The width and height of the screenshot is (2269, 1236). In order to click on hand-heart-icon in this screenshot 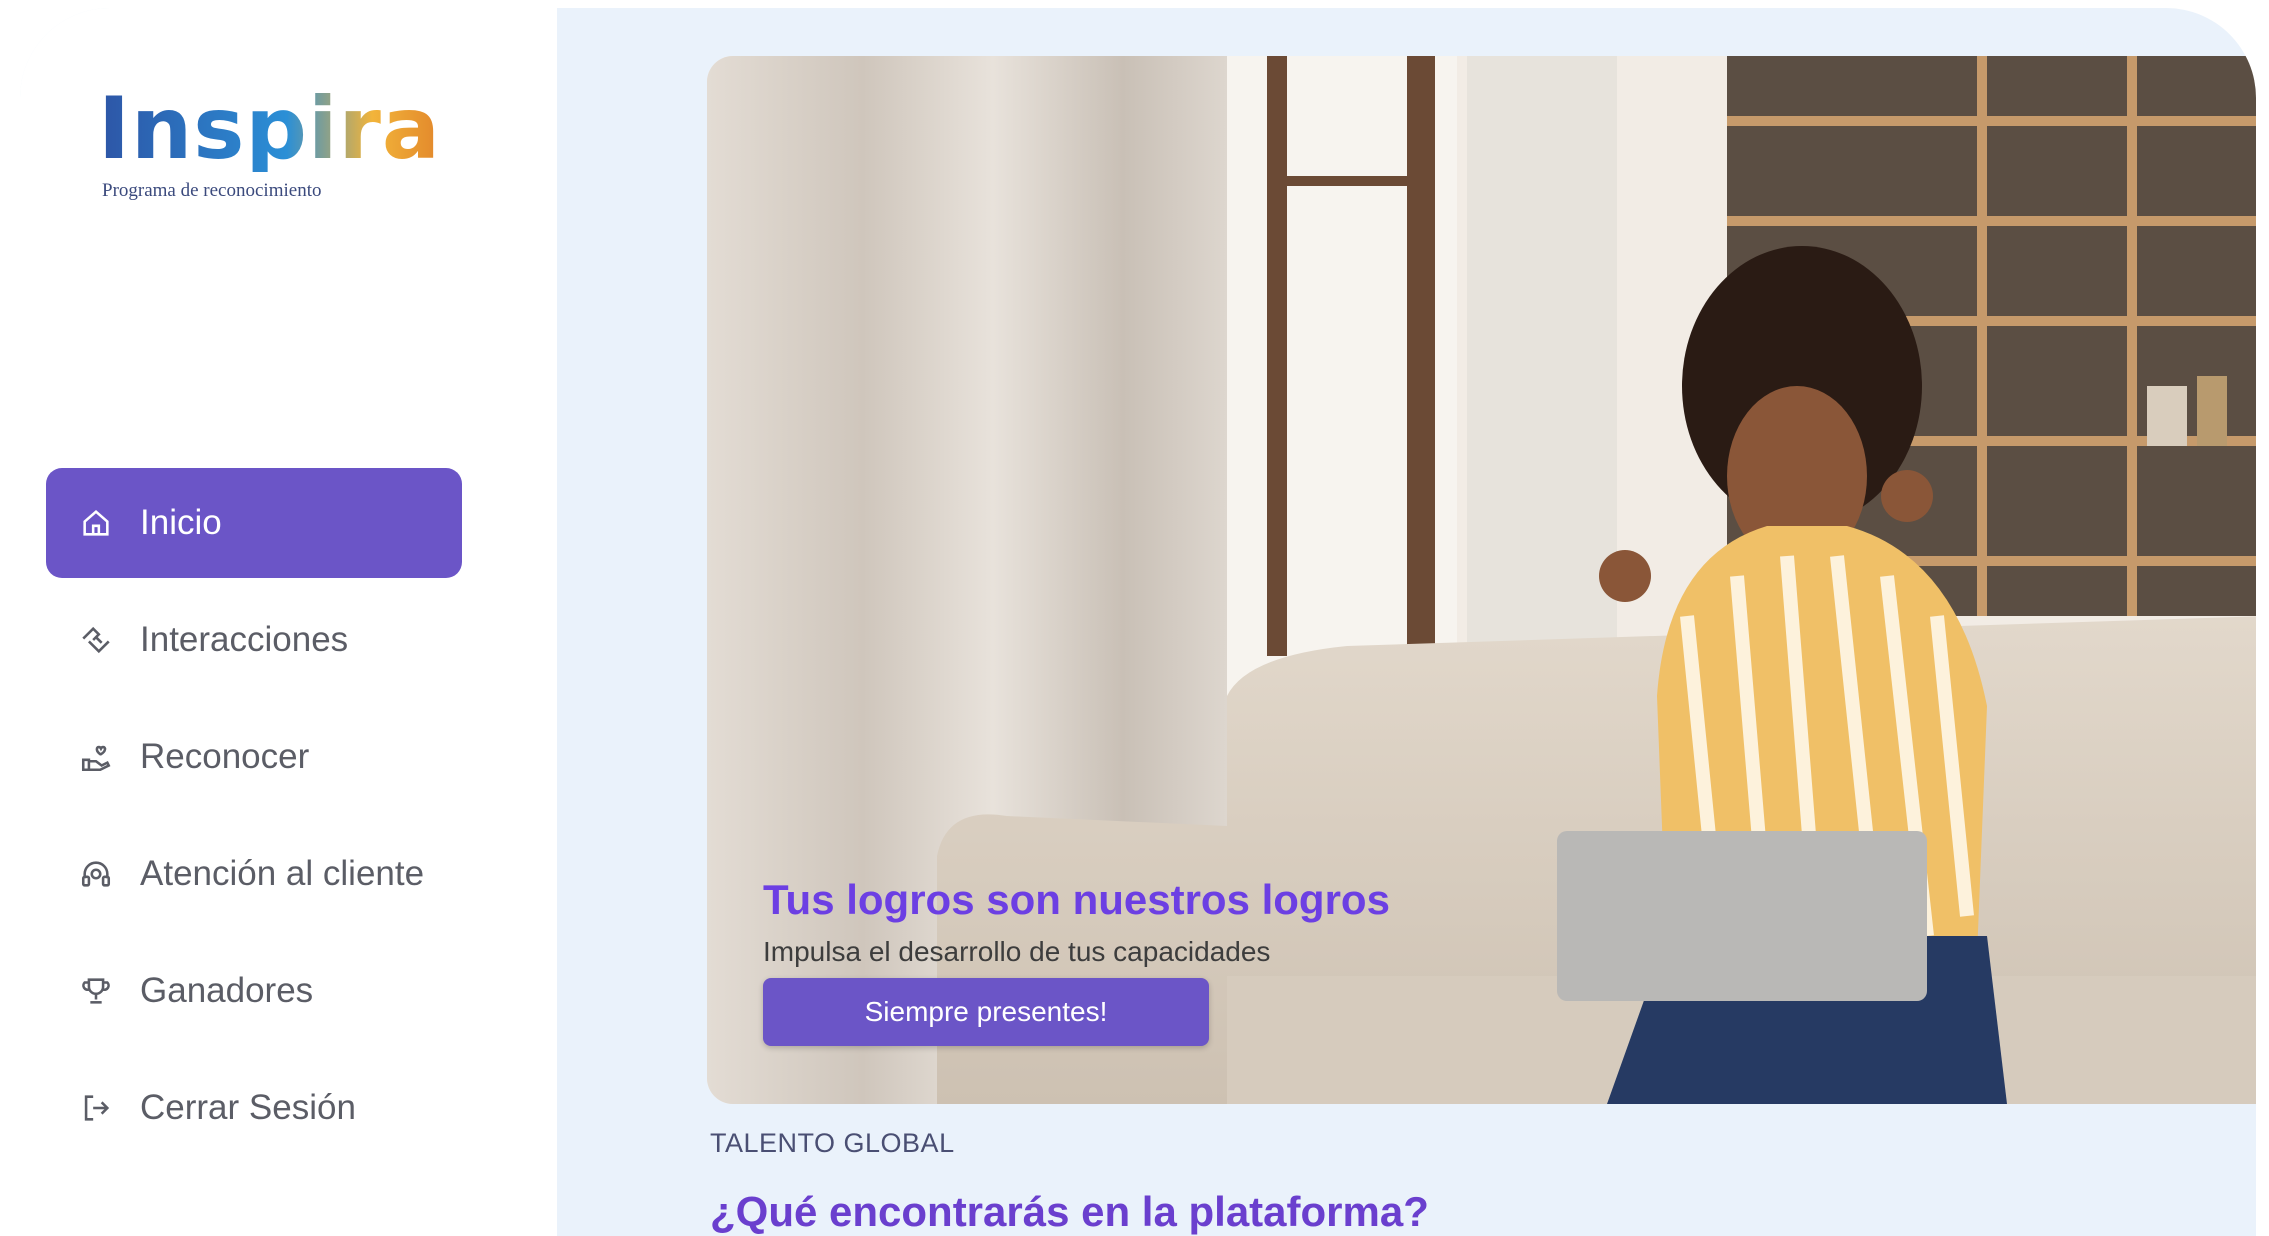, I will do `click(96, 757)`.